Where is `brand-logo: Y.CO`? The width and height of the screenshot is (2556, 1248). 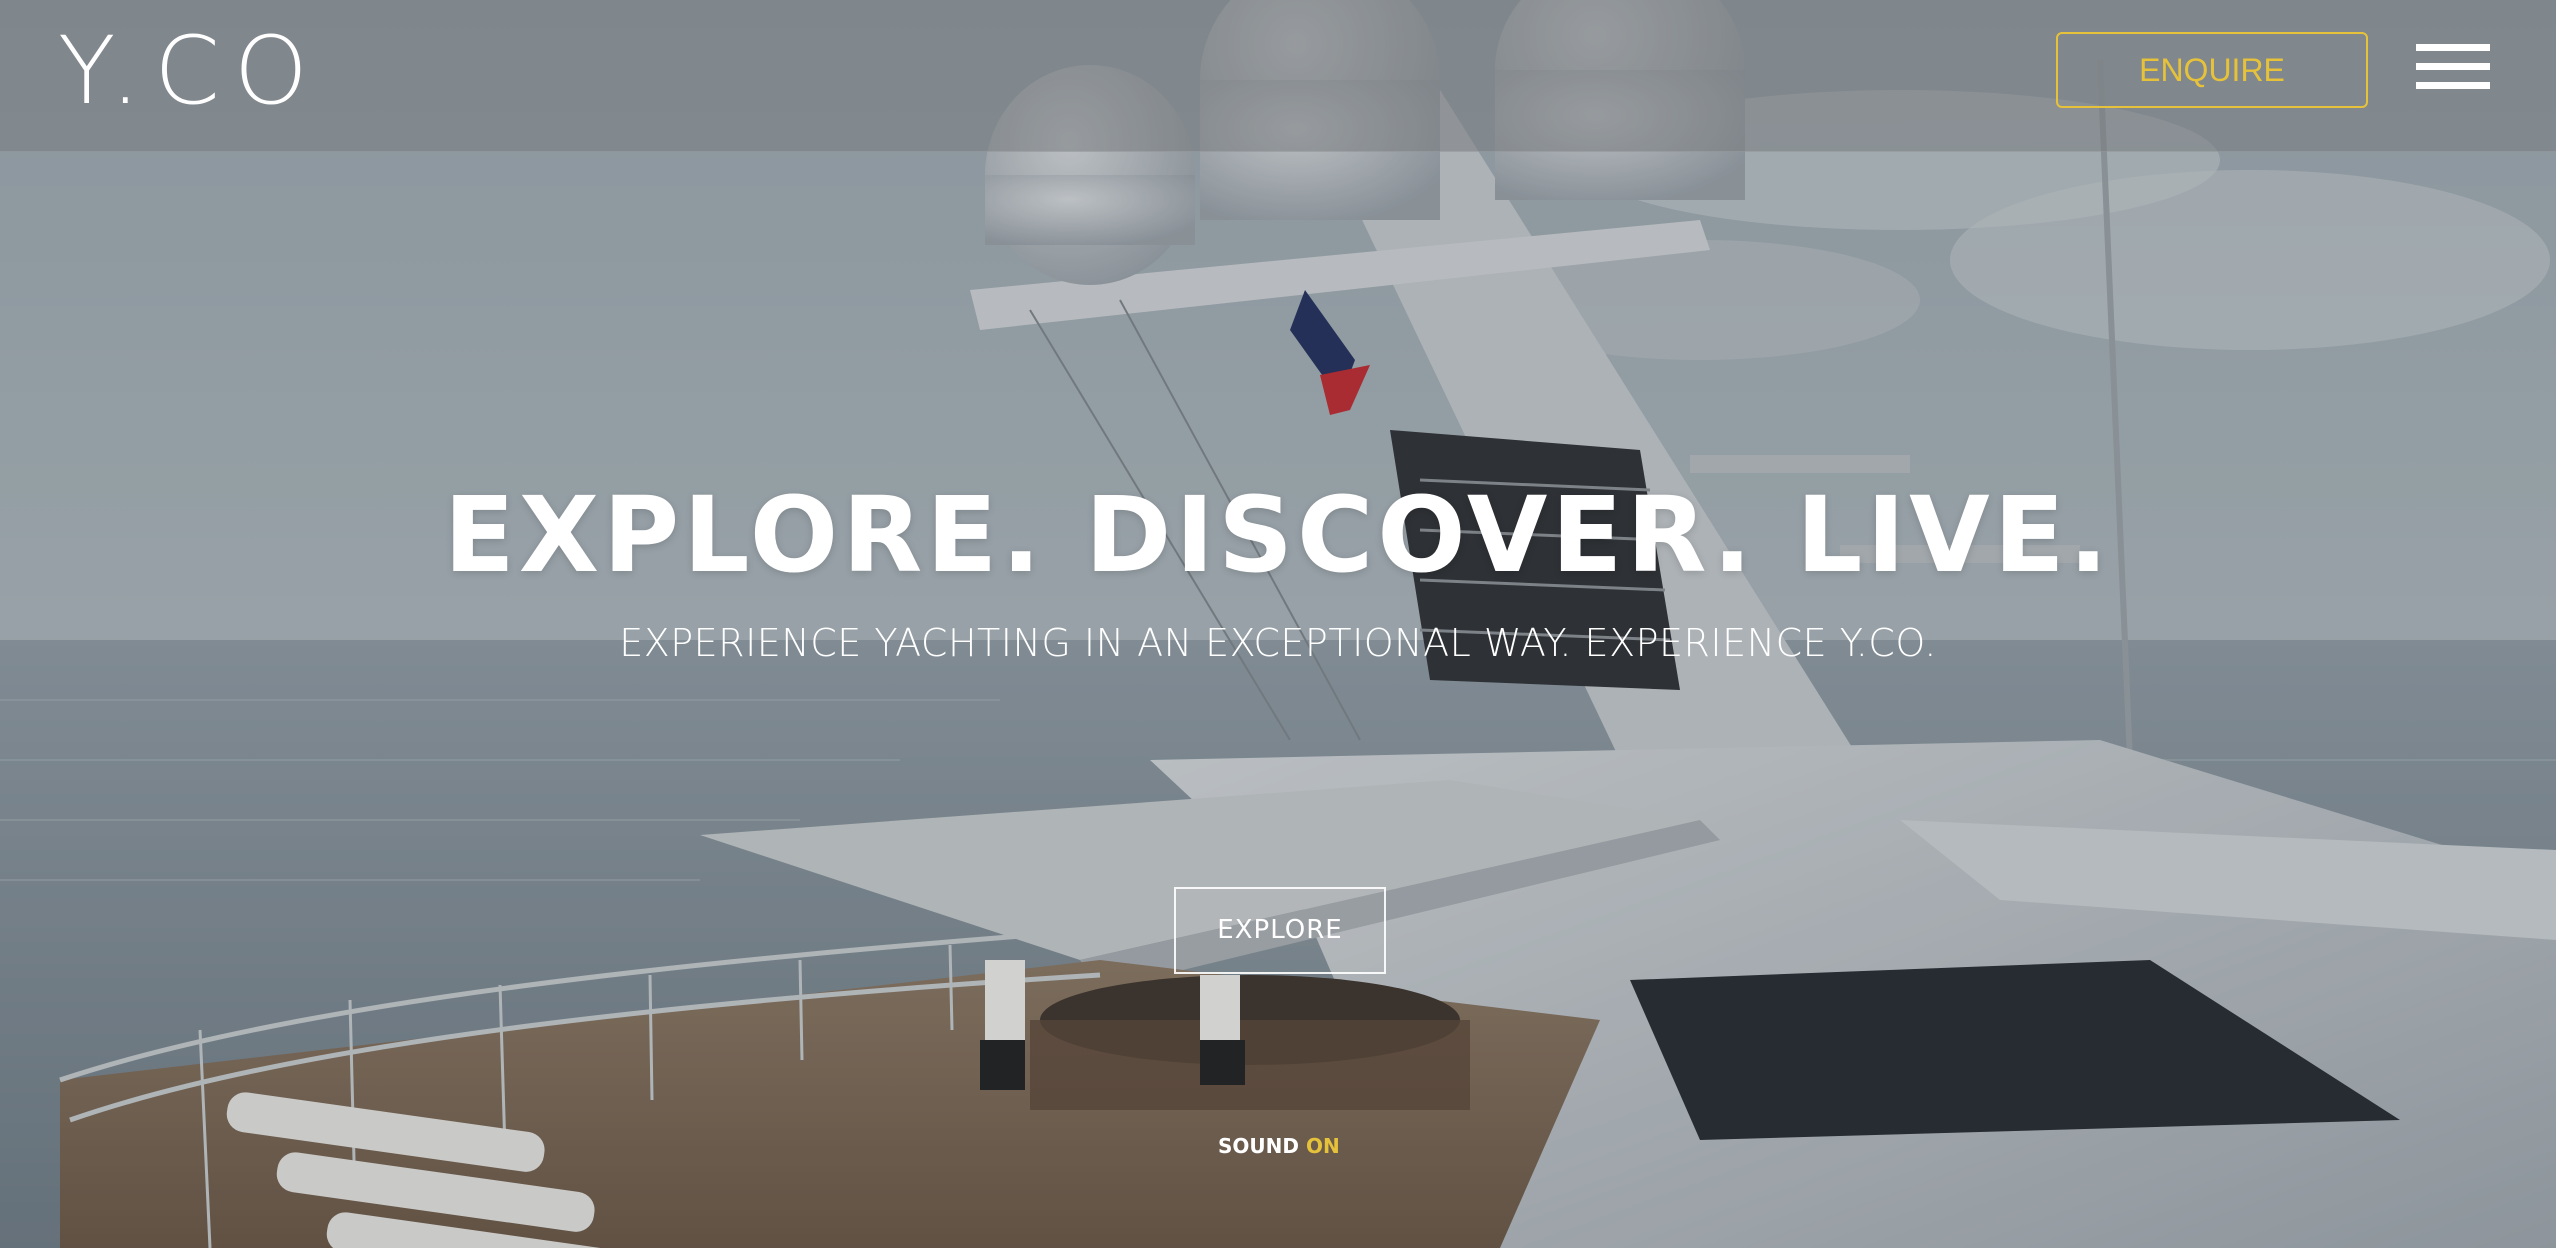
brand-logo: Y.CO is located at coordinates (190, 72).